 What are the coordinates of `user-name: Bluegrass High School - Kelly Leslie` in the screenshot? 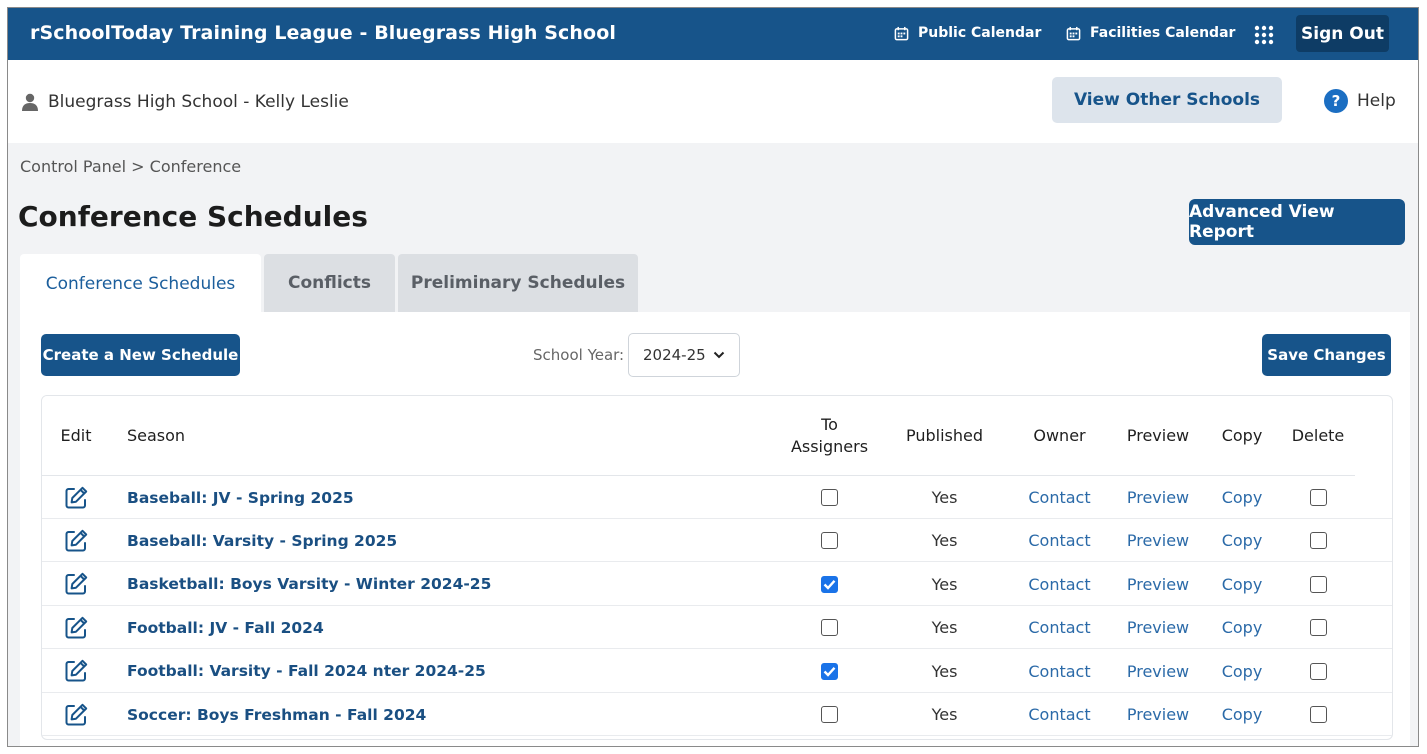 It's located at (198, 102).